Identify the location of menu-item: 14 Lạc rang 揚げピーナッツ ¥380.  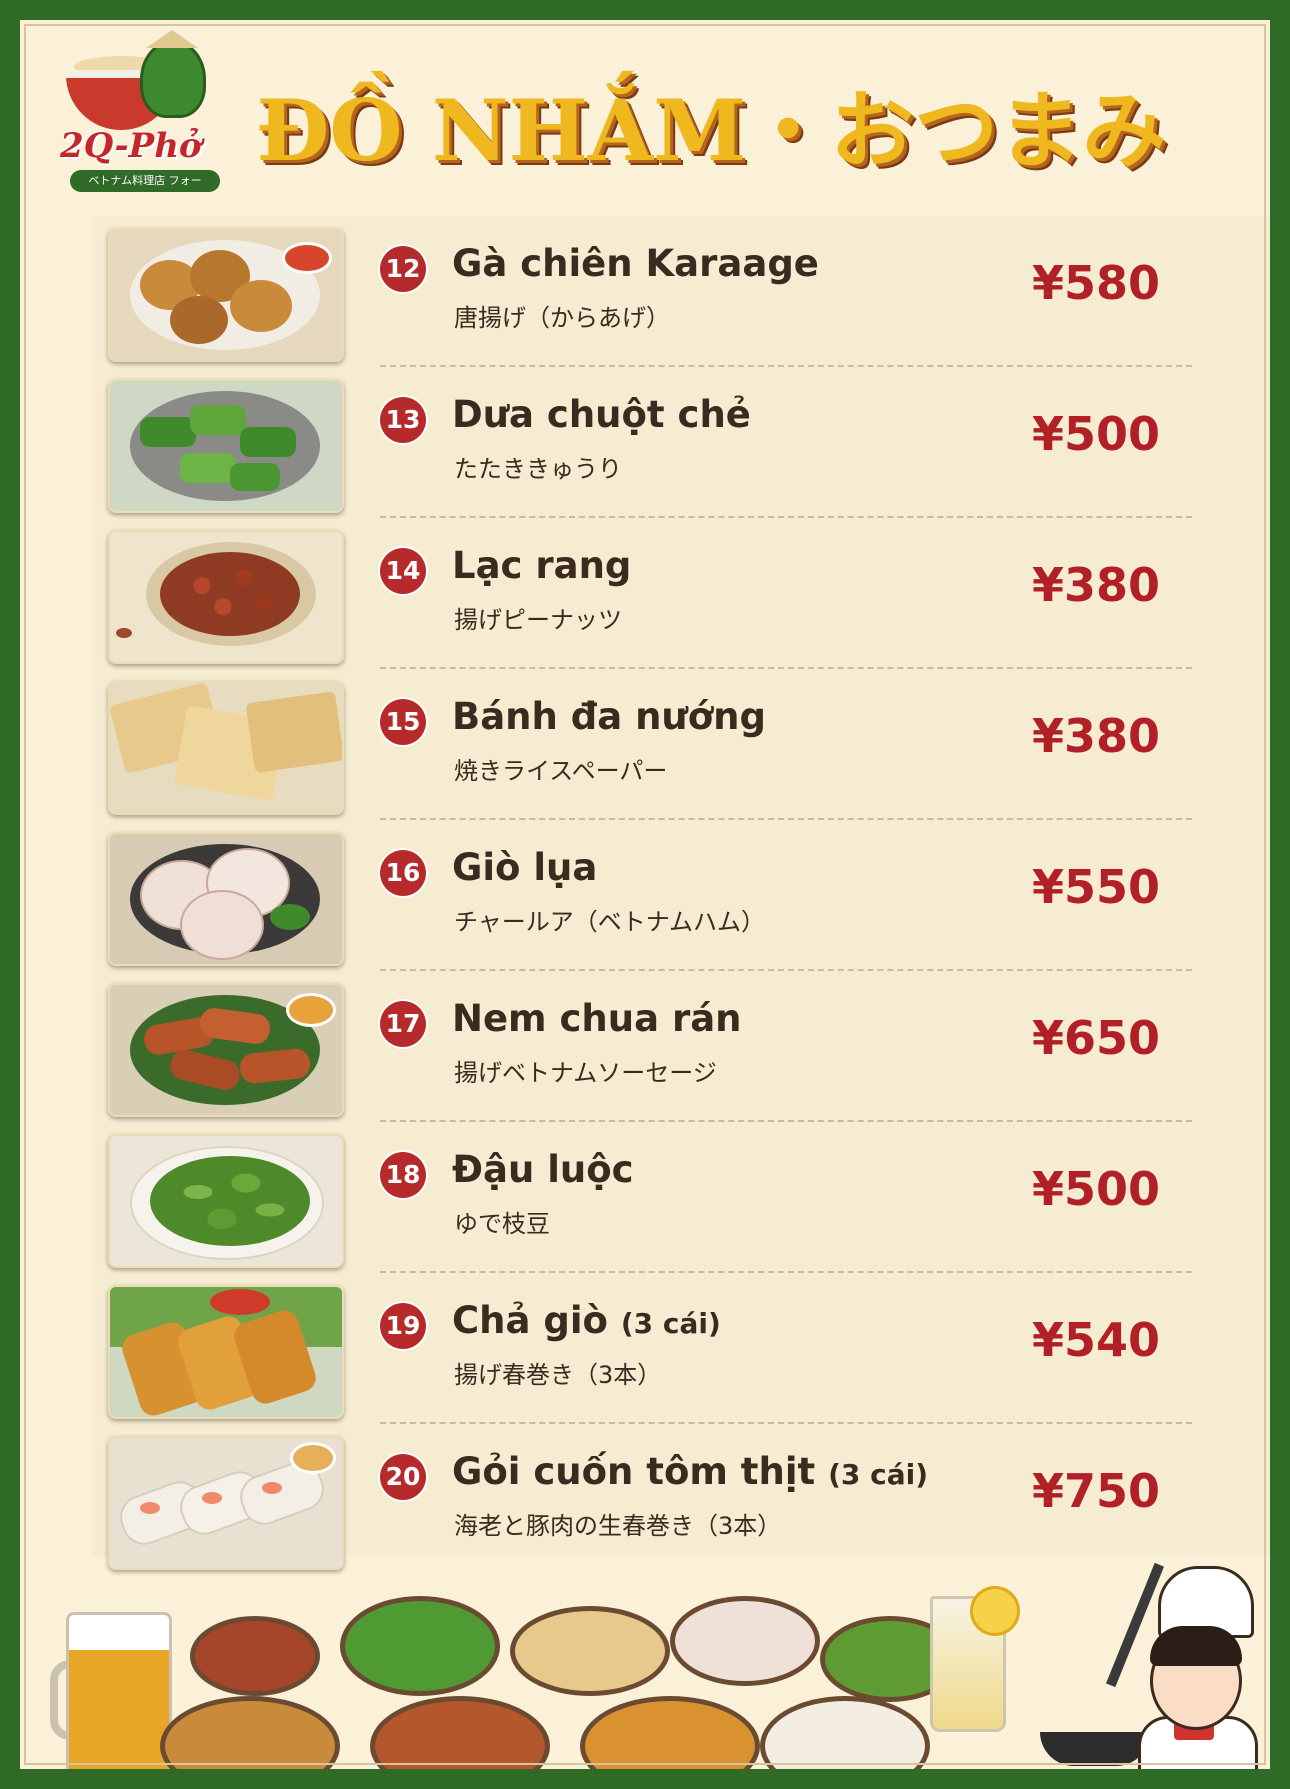
(681, 593).